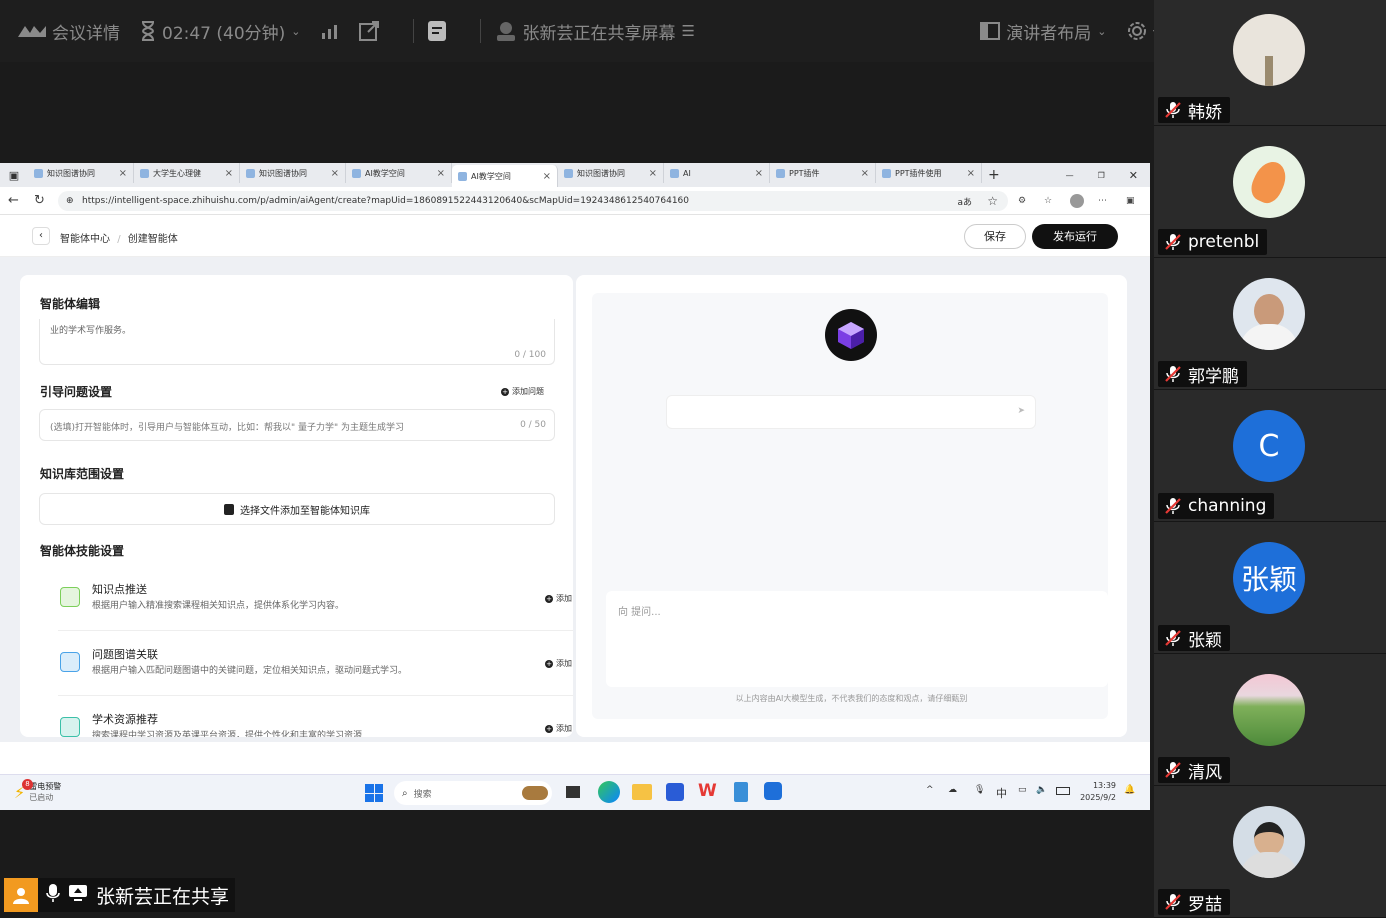 Image resolution: width=1386 pixels, height=918 pixels. Describe the element at coordinates (1077, 200) in the screenshot. I see `profile-avatar-icon` at that location.